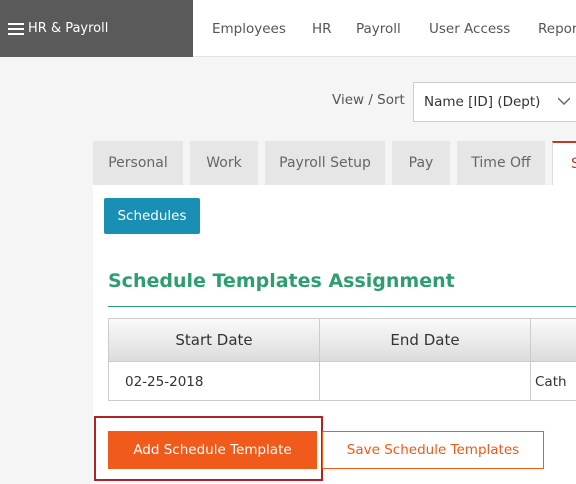 The image size is (576, 484). What do you see at coordinates (501, 163) in the screenshot?
I see `tab-time-off: Time Off` at bounding box center [501, 163].